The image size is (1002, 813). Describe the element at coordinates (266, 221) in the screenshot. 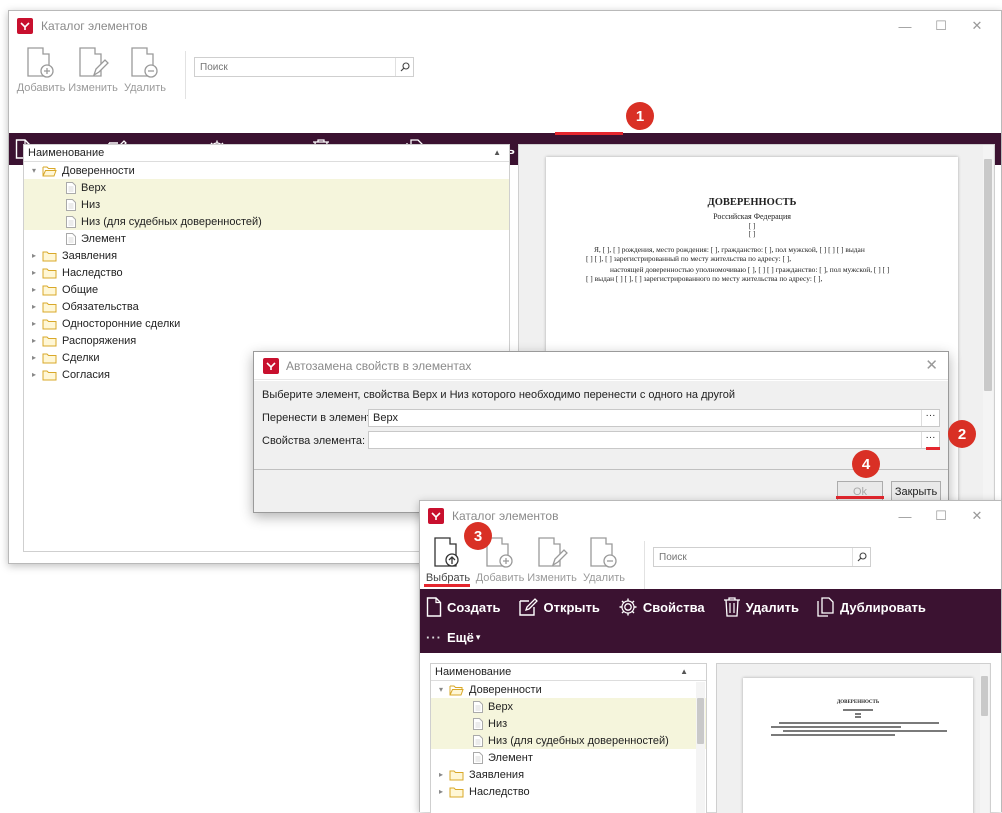

I see `tree-item-row: Низ (для судебных доверенностей)` at that location.